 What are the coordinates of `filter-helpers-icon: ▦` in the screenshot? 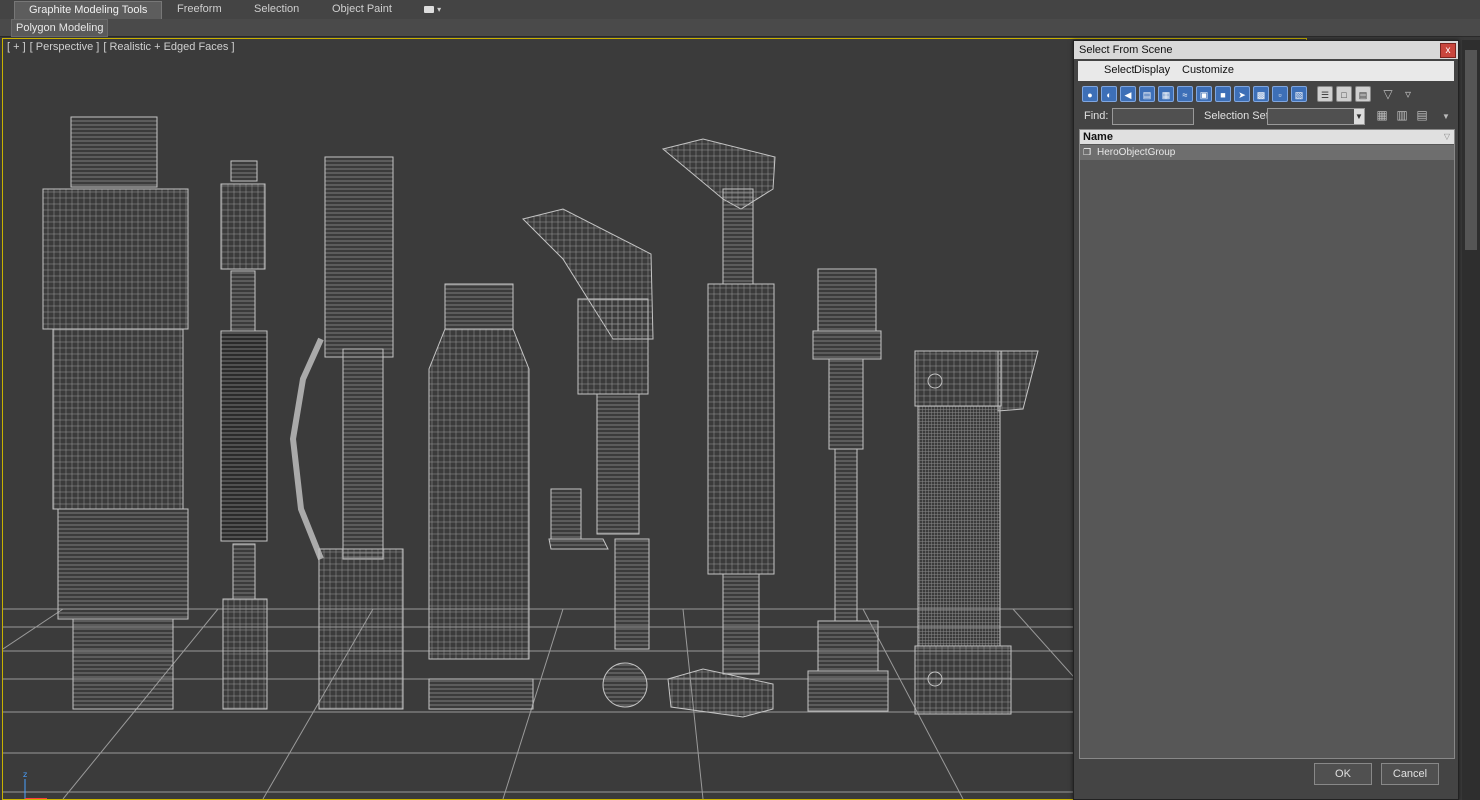 It's located at (1166, 94).